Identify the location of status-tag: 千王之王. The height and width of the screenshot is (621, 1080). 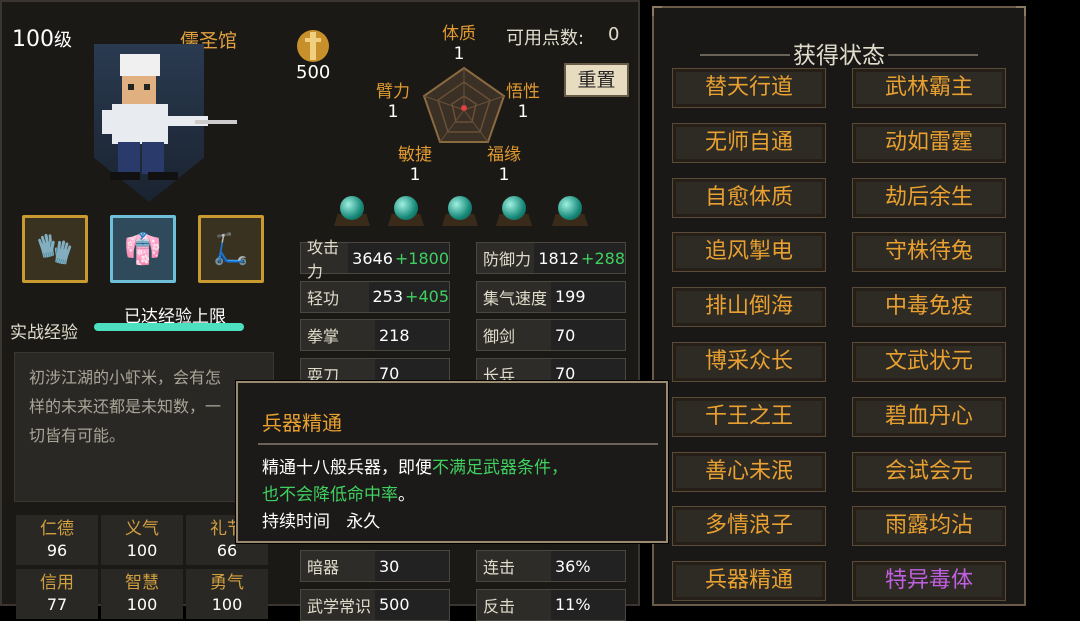
(749, 416).